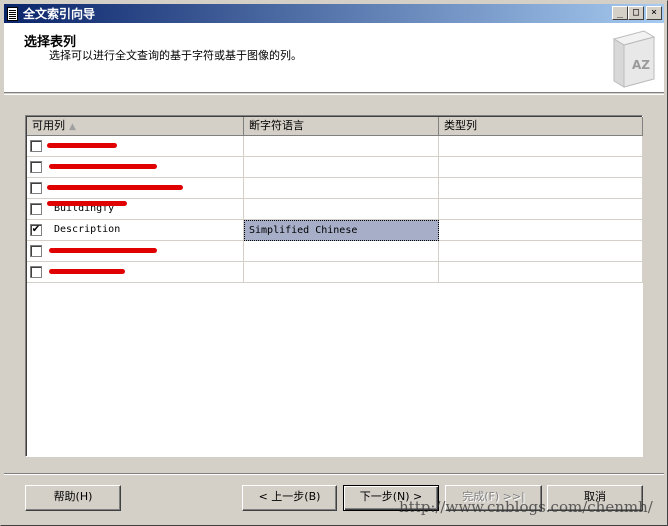  What do you see at coordinates (334, 13) in the screenshot?
I see `title-bar: 全文索引向导 _ □ ×` at bounding box center [334, 13].